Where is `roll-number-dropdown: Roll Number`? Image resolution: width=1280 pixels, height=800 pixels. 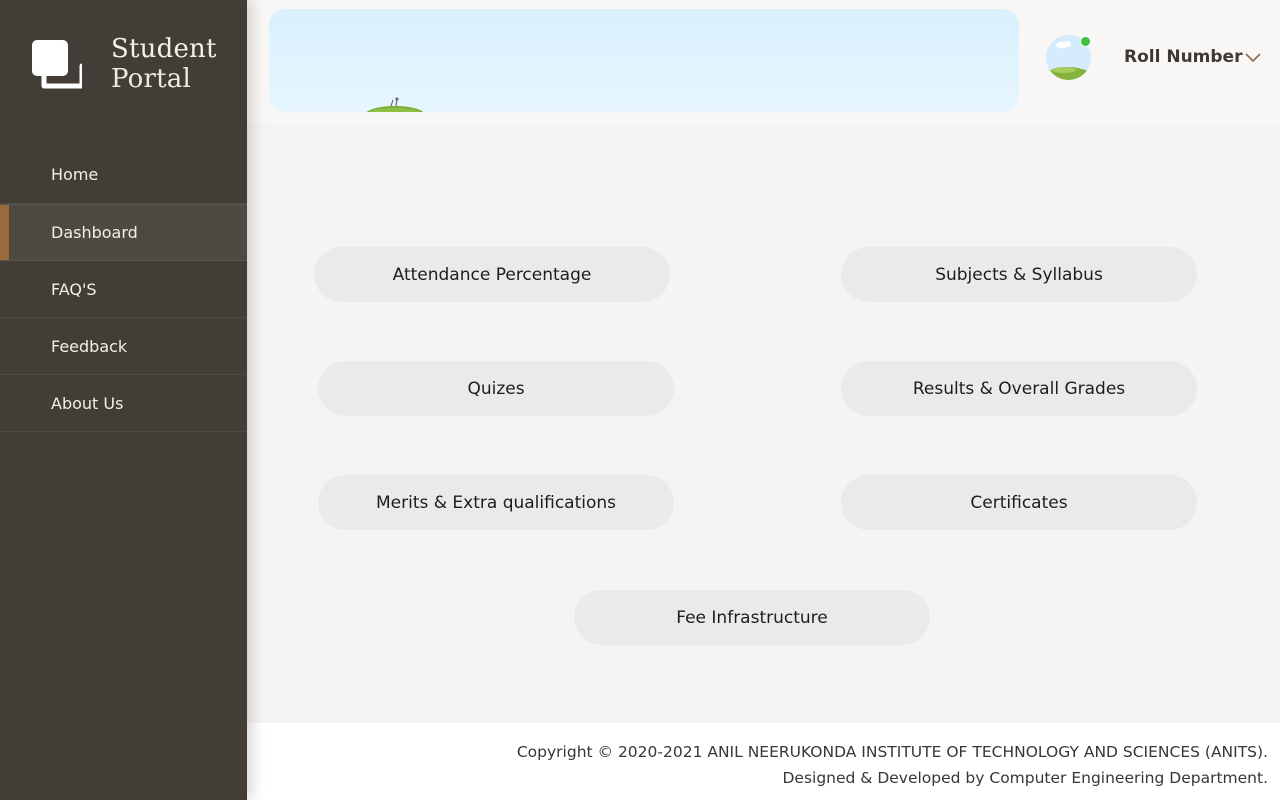
roll-number-dropdown: Roll Number is located at coordinates (1193, 57).